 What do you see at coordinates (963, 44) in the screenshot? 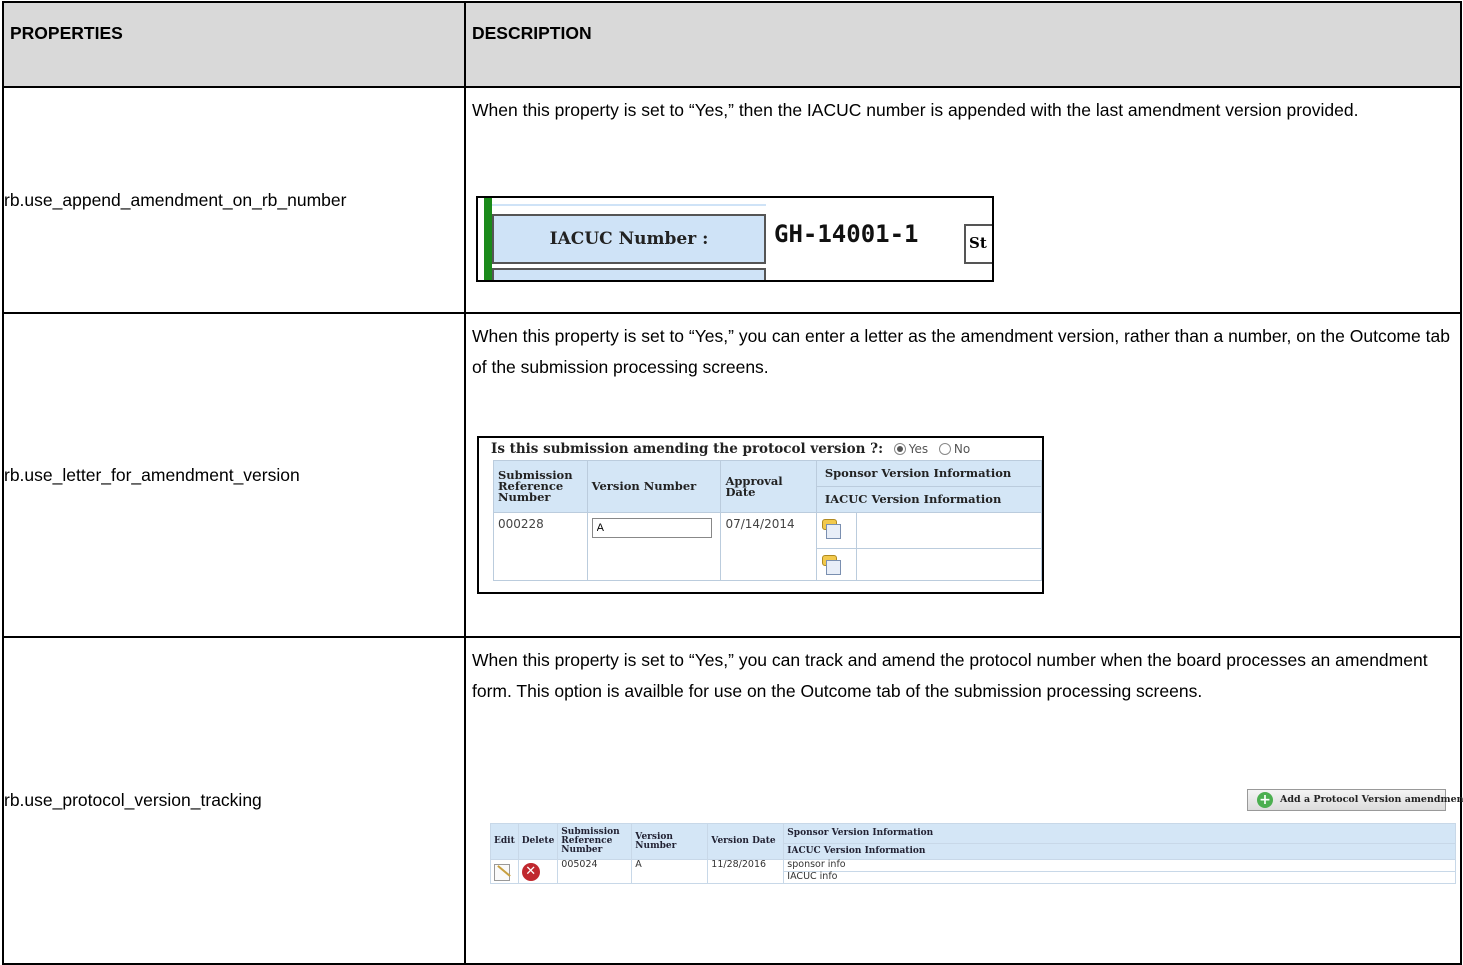
I see `header-description: DESCRIPTION` at bounding box center [963, 44].